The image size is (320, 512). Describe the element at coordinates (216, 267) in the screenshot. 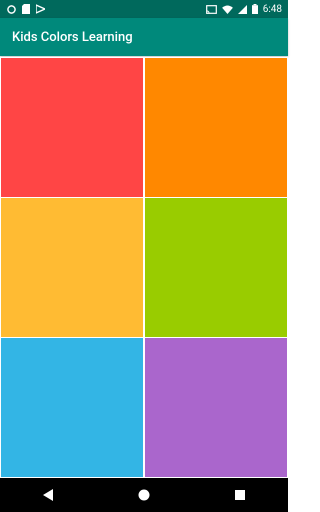

I see `green-tile` at that location.